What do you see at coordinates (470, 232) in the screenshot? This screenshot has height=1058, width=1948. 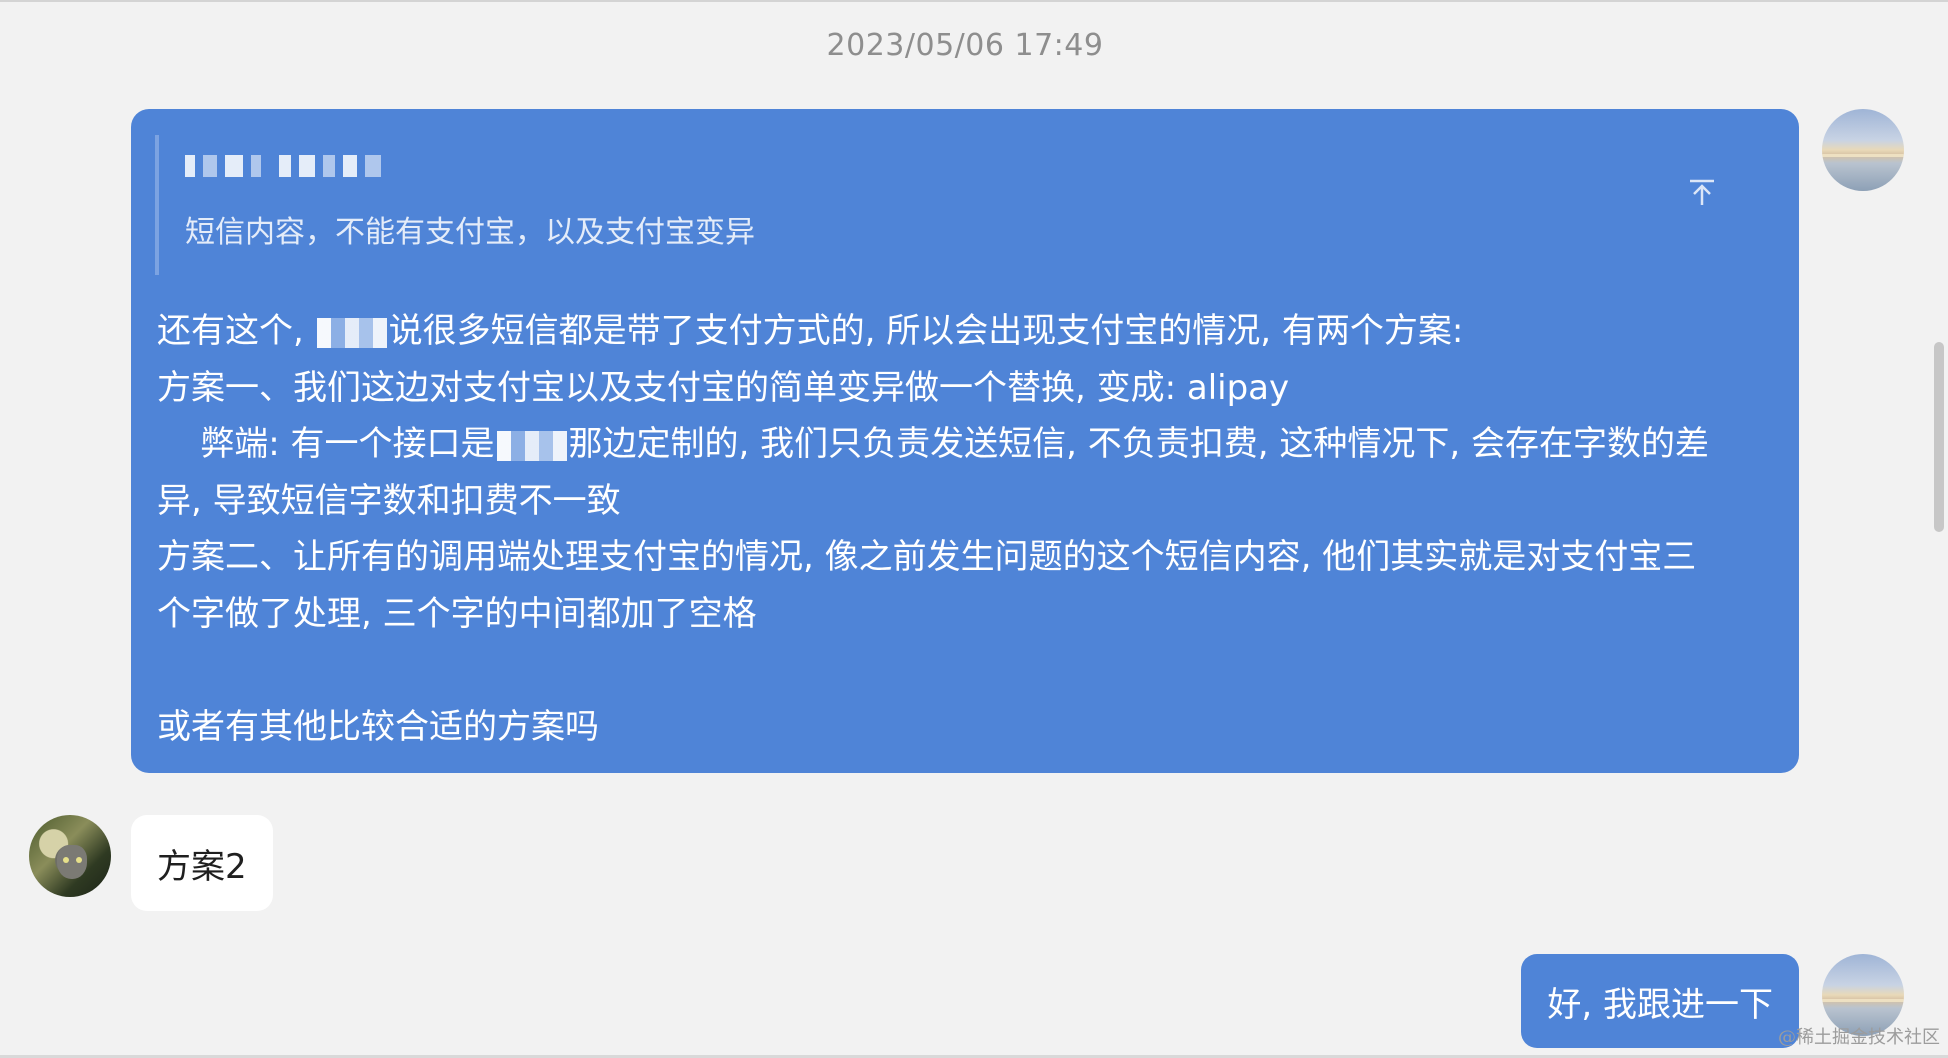 I see `quoted-text: 短信内容，不能有支付宝，以及支付宝变异` at bounding box center [470, 232].